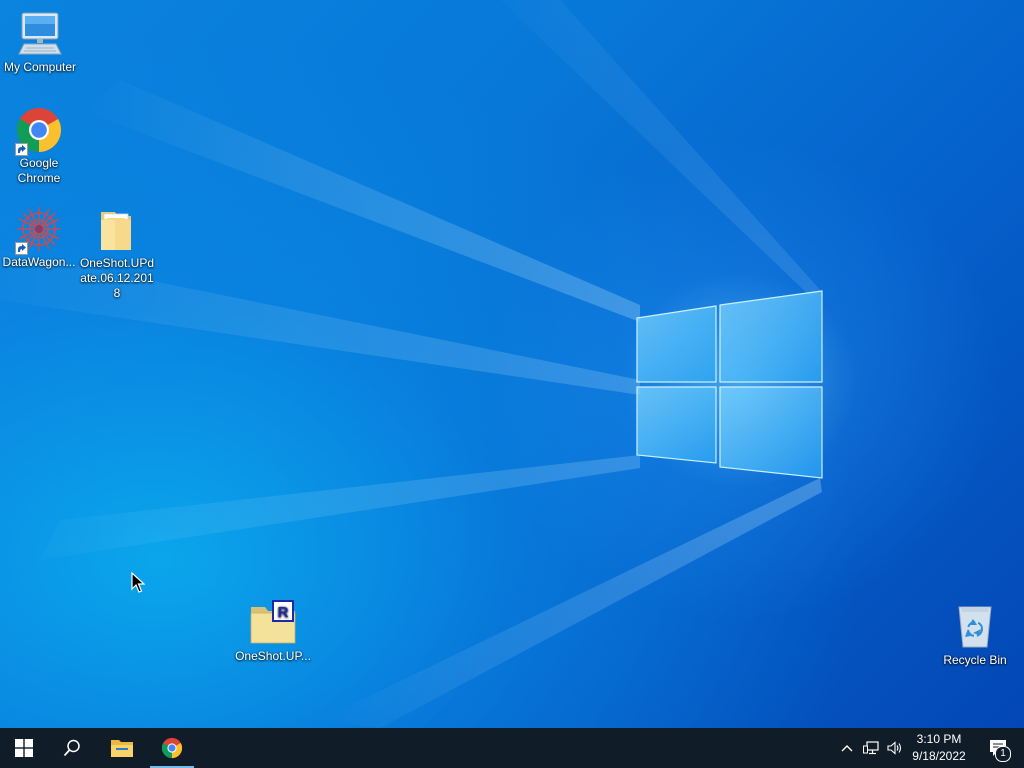  I want to click on chrome-taskbar-button, so click(172, 748).